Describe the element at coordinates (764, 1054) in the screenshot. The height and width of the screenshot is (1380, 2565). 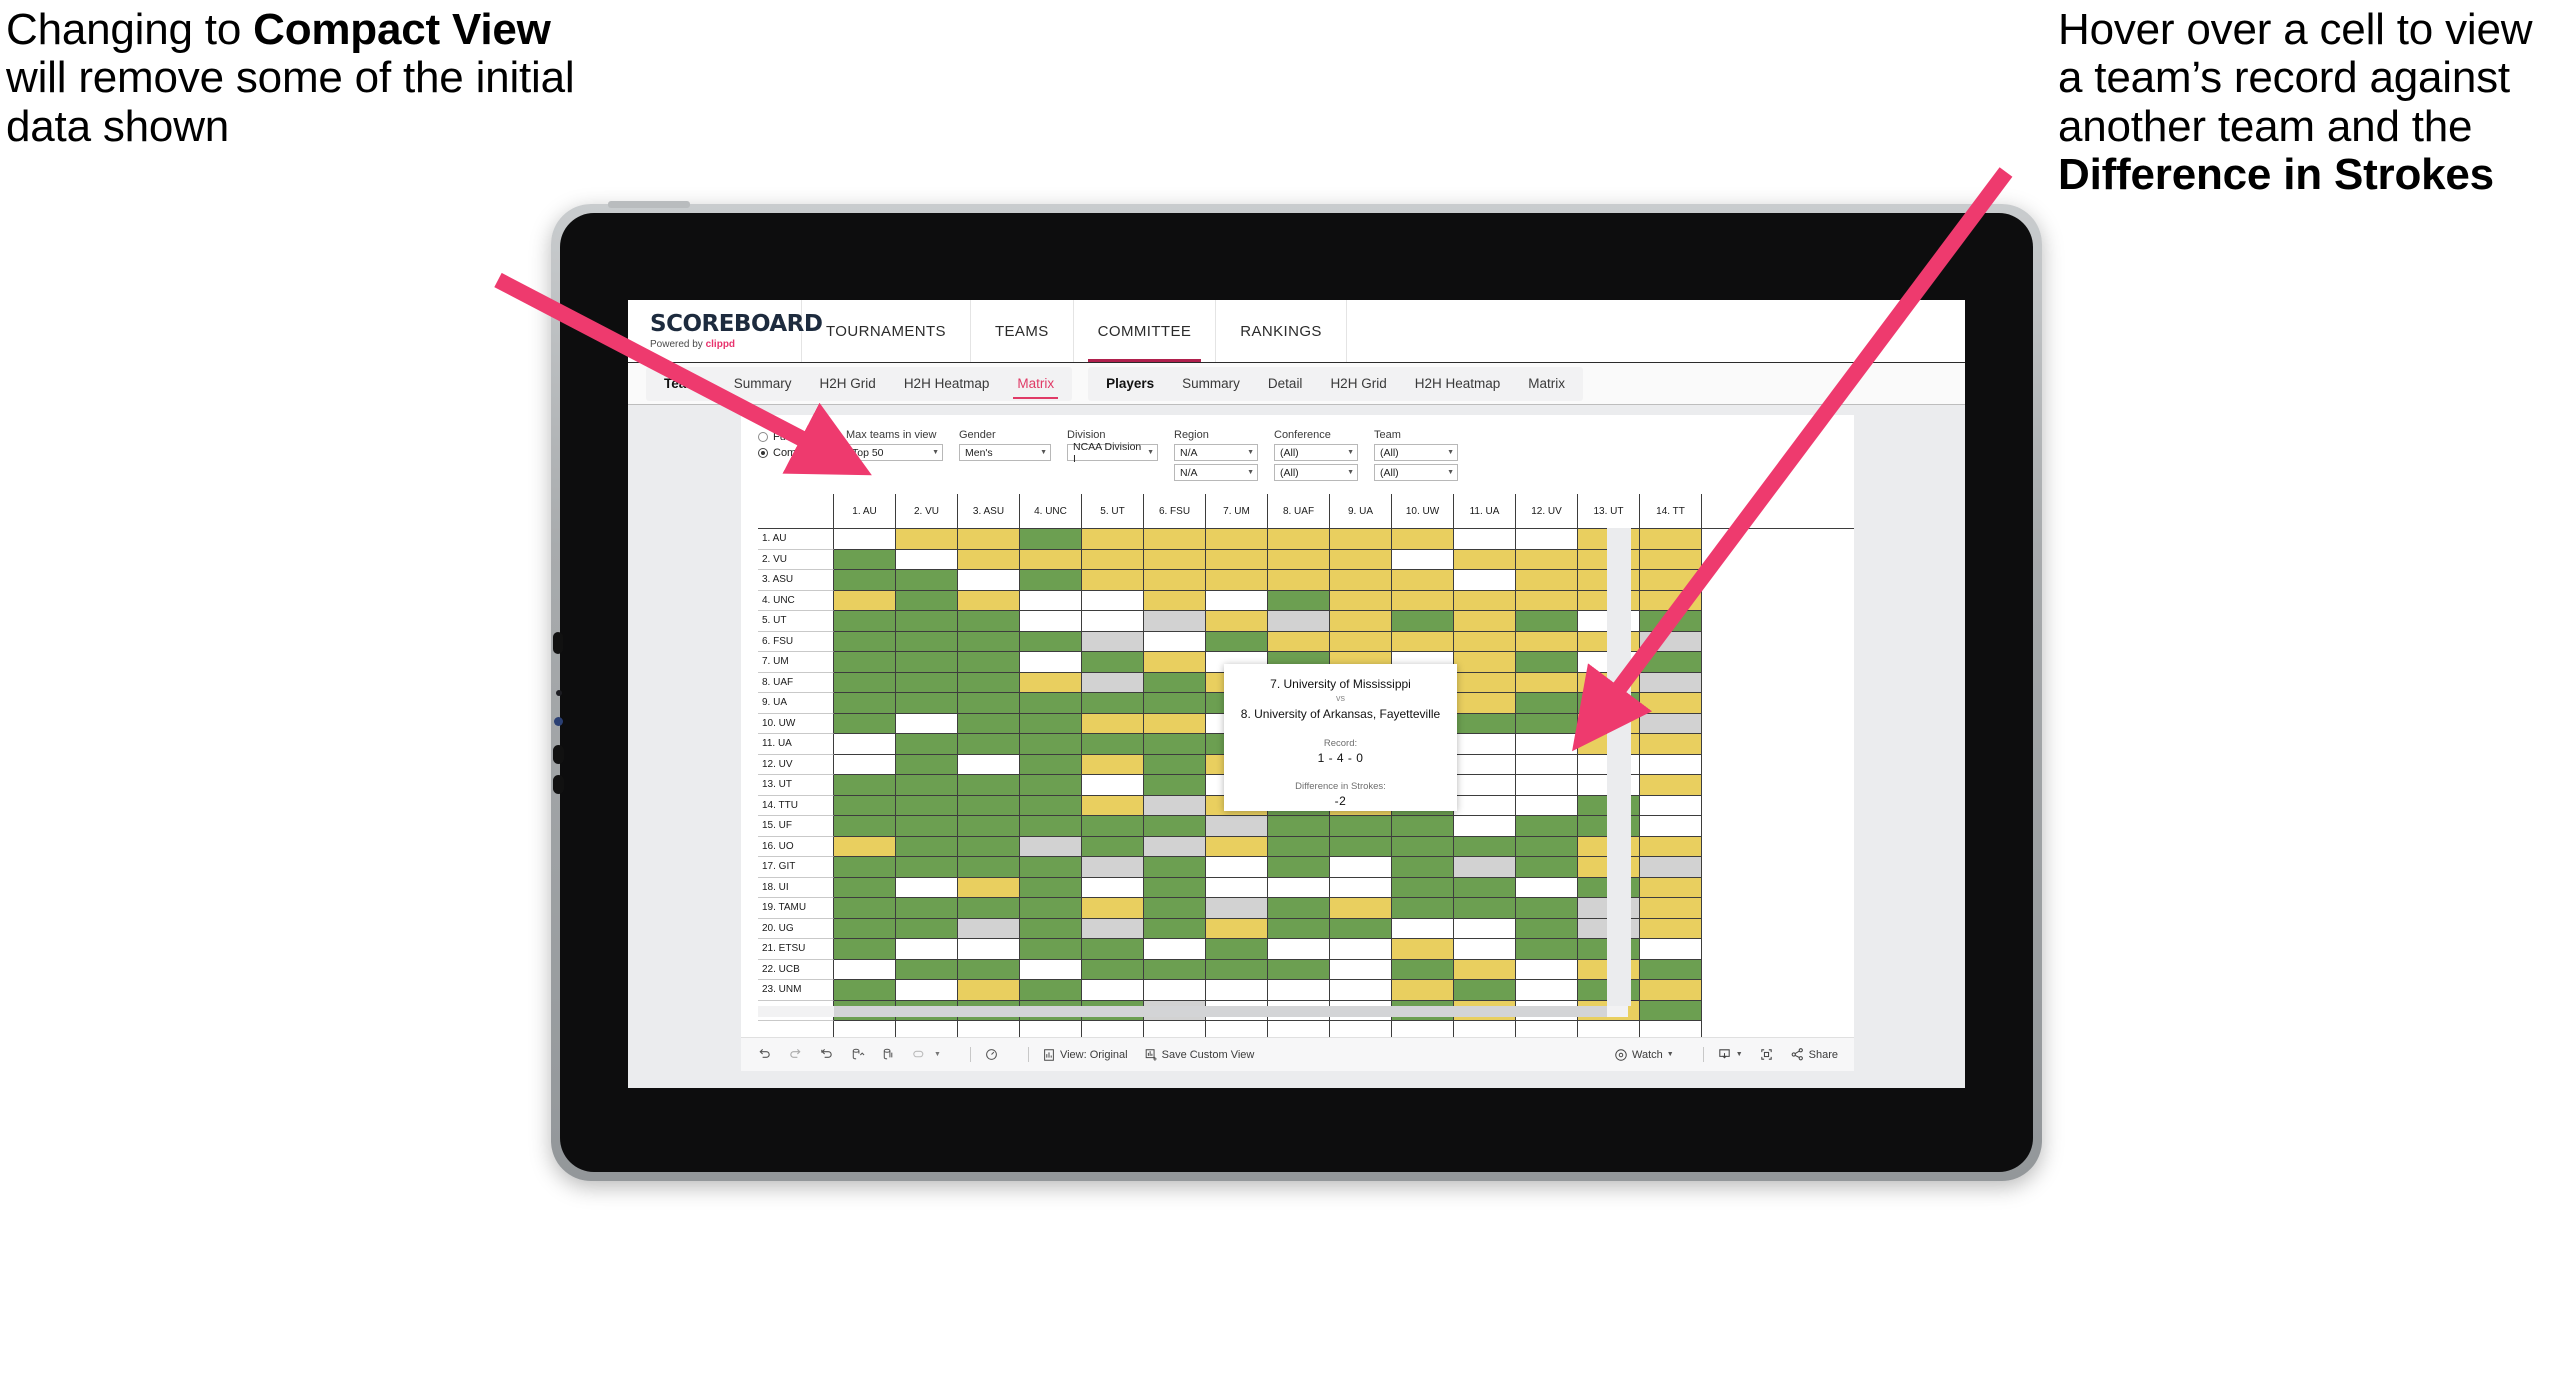
I see `undo-icon` at that location.